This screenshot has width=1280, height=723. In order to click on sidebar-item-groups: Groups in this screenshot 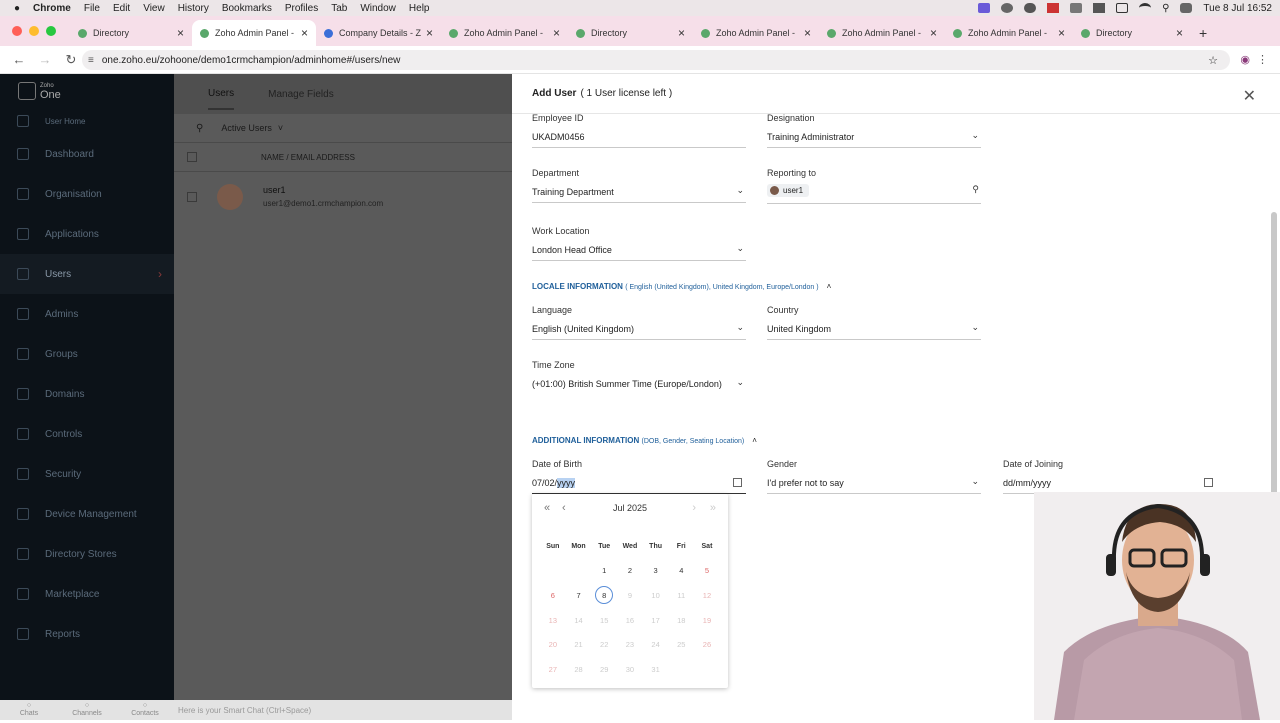, I will do `click(87, 354)`.